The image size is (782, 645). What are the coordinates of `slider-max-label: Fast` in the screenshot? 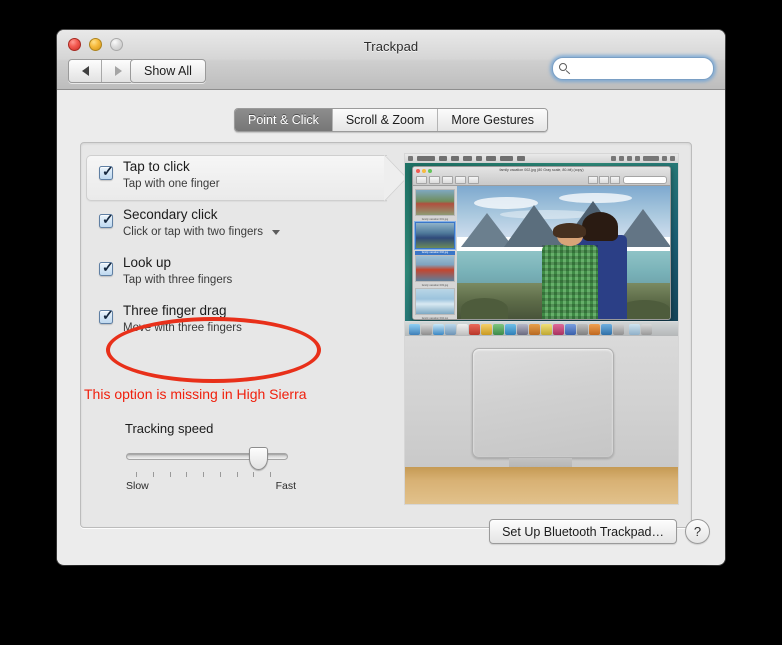 It's located at (285, 486).